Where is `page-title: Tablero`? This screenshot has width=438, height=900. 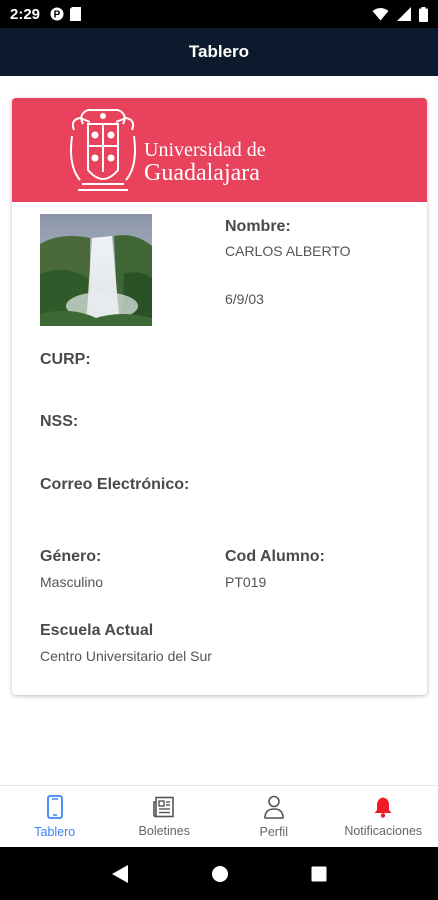
page-title: Tablero is located at coordinates (219, 51).